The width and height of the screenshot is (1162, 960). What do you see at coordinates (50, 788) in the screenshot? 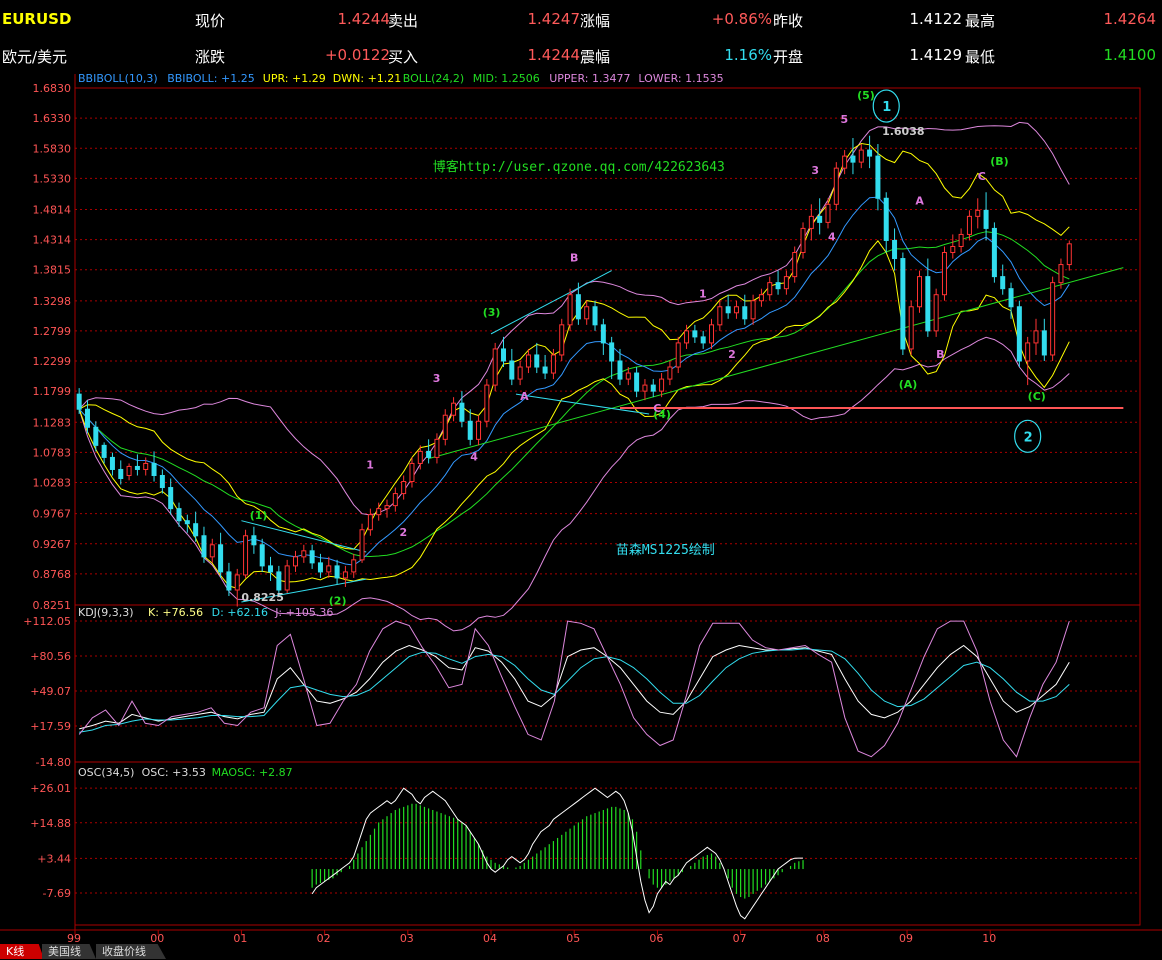
I see `osc-tick-label: +26.01` at bounding box center [50, 788].